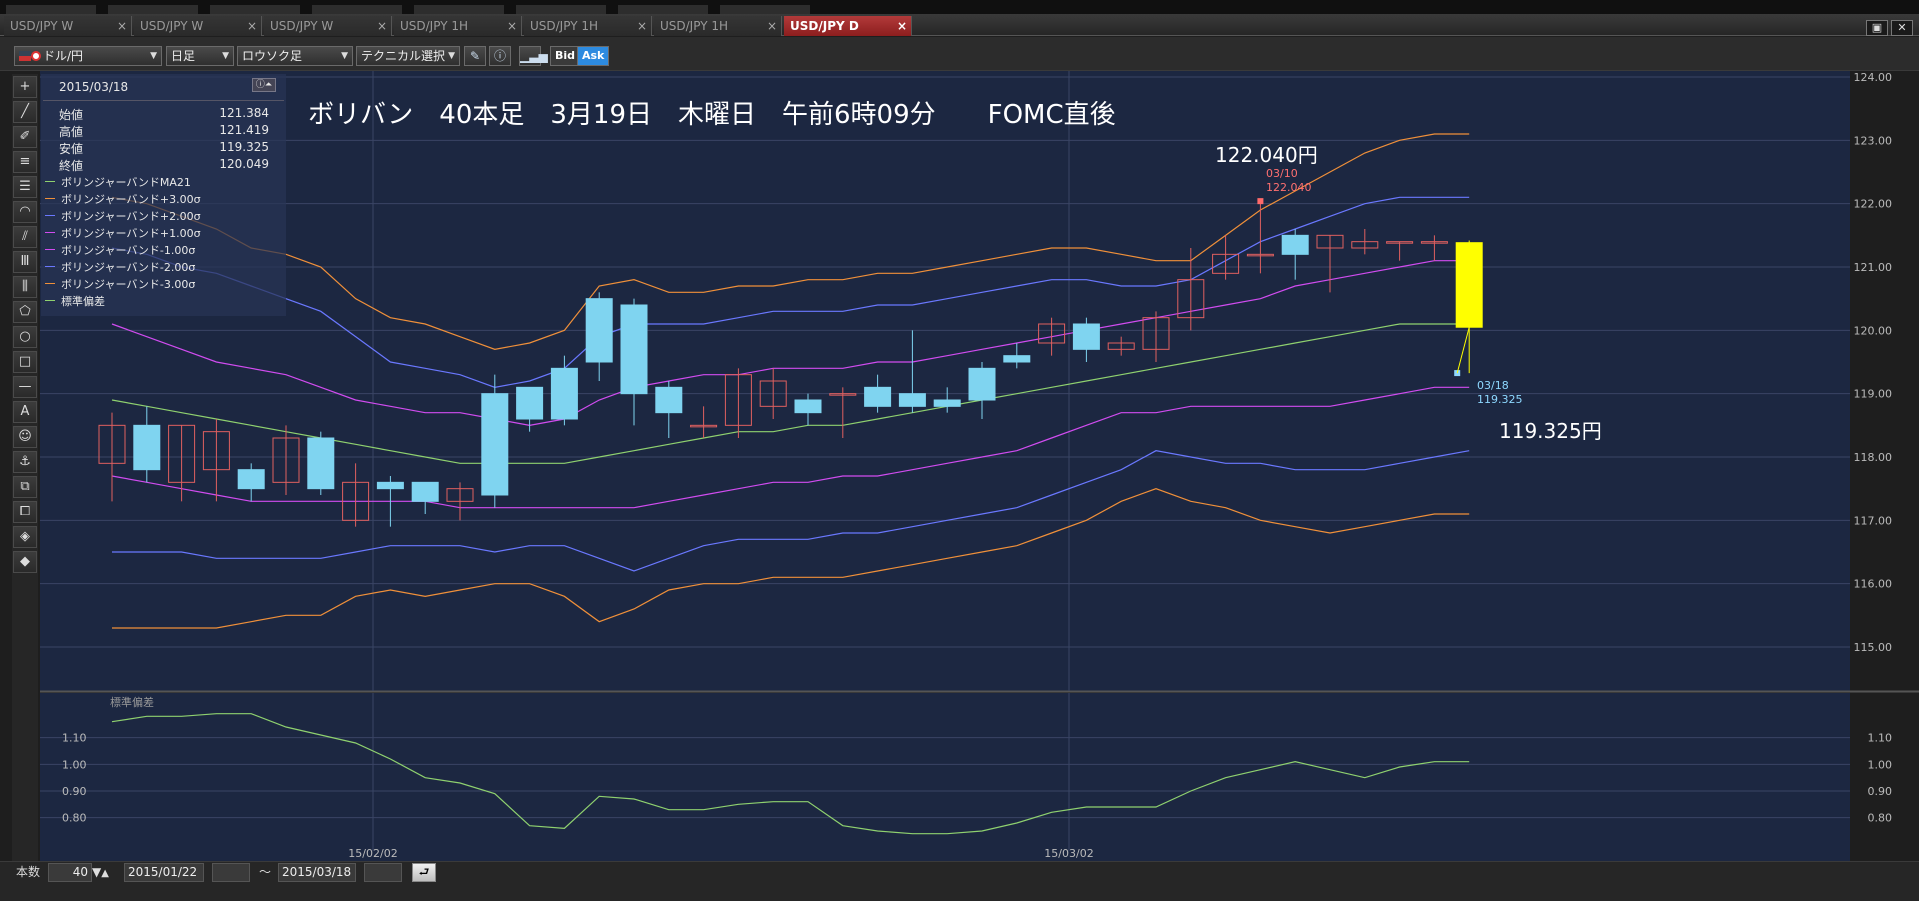  I want to click on currency-pair-select: ドル/円 ▼, so click(88, 56).